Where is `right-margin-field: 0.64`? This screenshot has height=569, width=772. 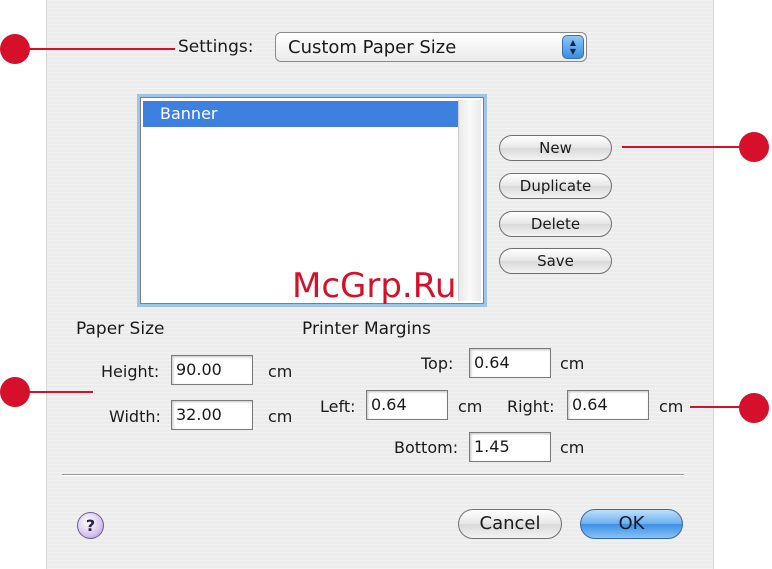 right-margin-field: 0.64 is located at coordinates (608, 405).